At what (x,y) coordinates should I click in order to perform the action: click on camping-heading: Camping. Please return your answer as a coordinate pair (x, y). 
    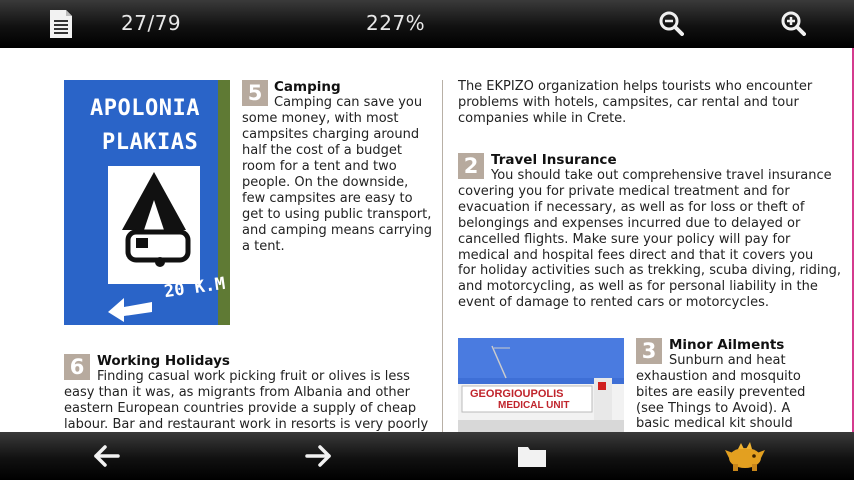
    Looking at the image, I should click on (307, 87).